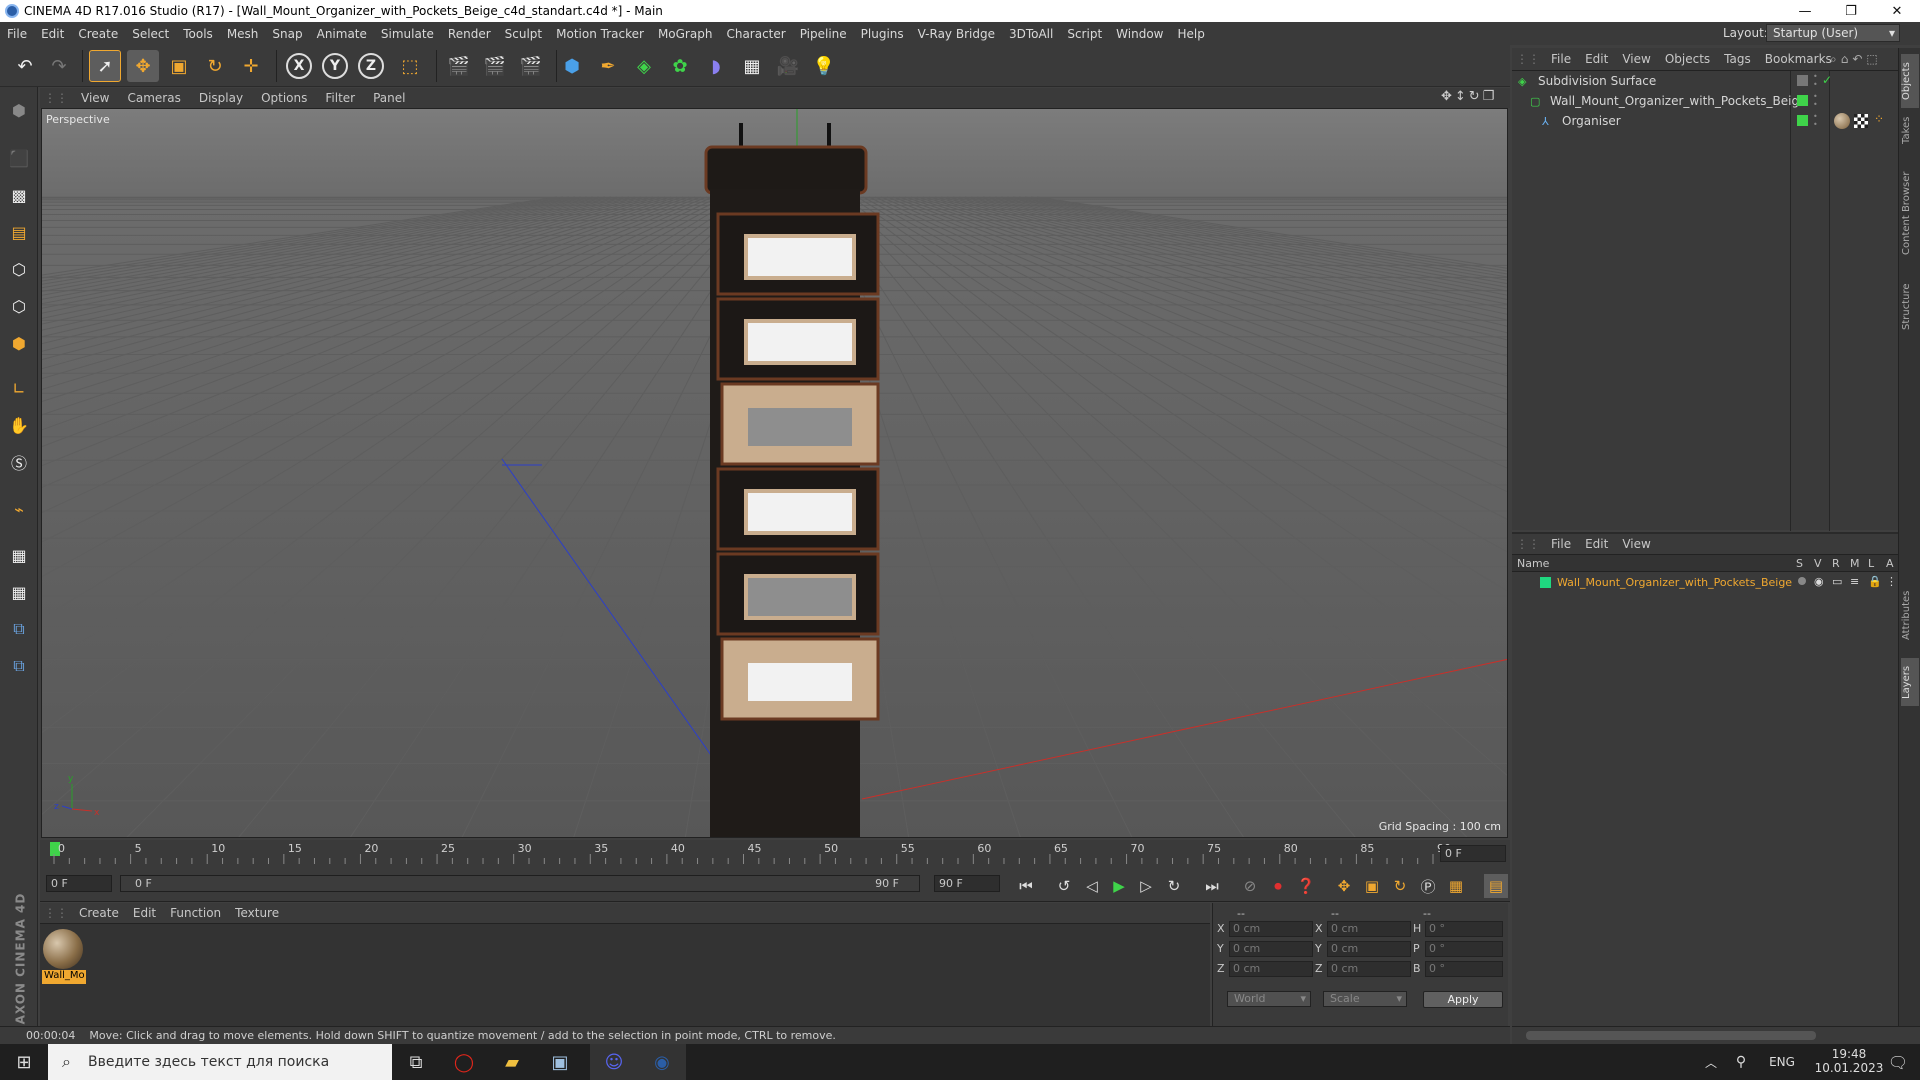  Describe the element at coordinates (1597, 81) in the screenshot. I see `object-name: Subdivision Surface` at that location.